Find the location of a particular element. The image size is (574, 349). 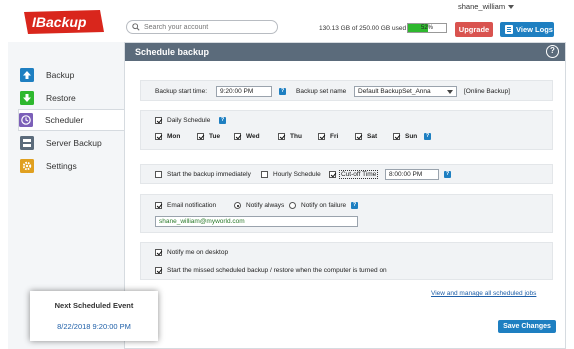

sidebar-item-label: Server Backup is located at coordinates (74, 143).